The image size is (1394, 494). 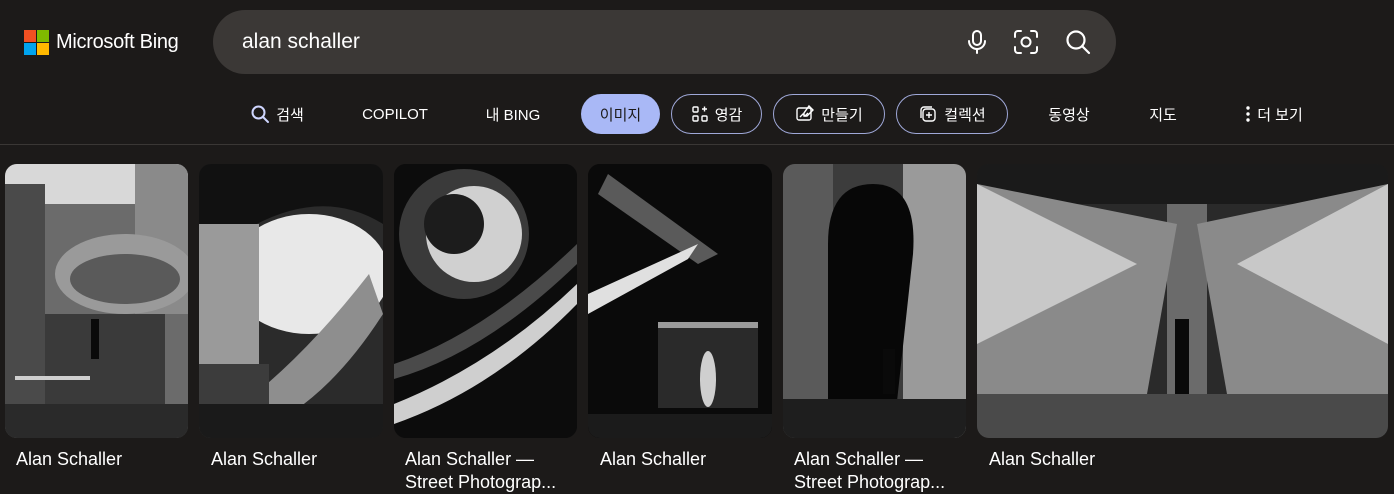 What do you see at coordinates (977, 42) in the screenshot?
I see `microphone-icon` at bounding box center [977, 42].